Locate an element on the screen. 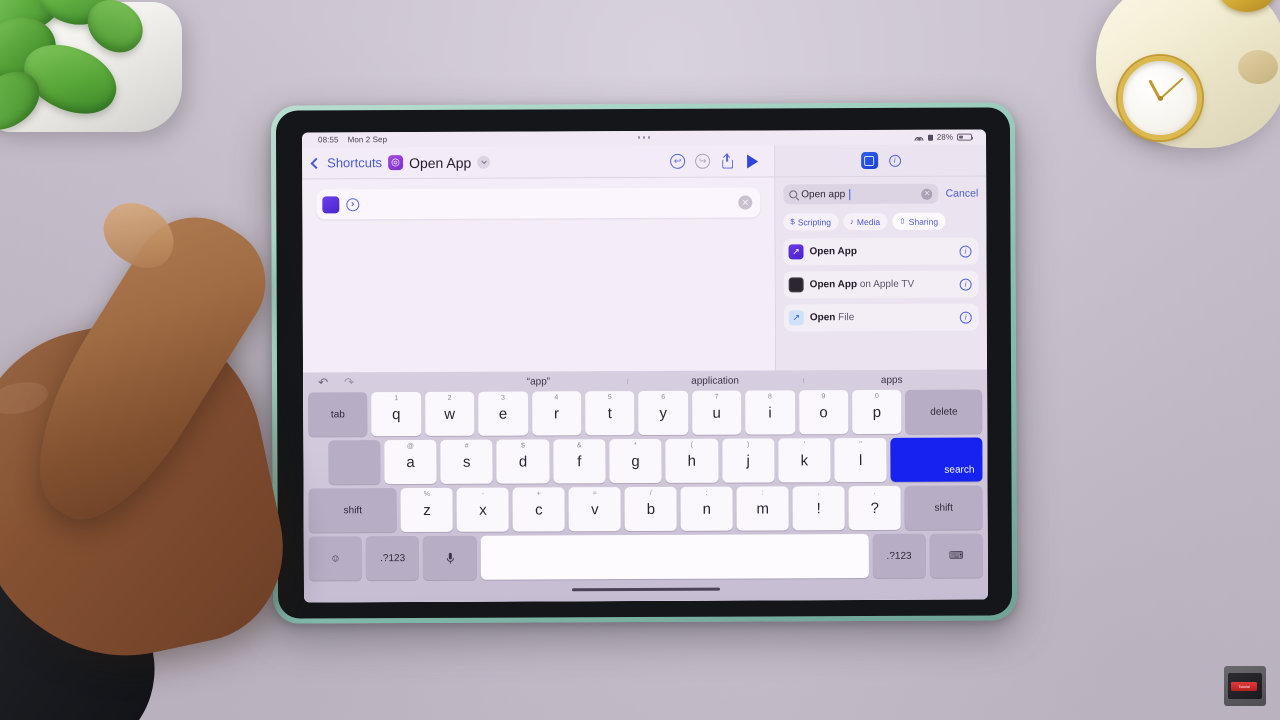  run-shortcut-button is located at coordinates (752, 160).